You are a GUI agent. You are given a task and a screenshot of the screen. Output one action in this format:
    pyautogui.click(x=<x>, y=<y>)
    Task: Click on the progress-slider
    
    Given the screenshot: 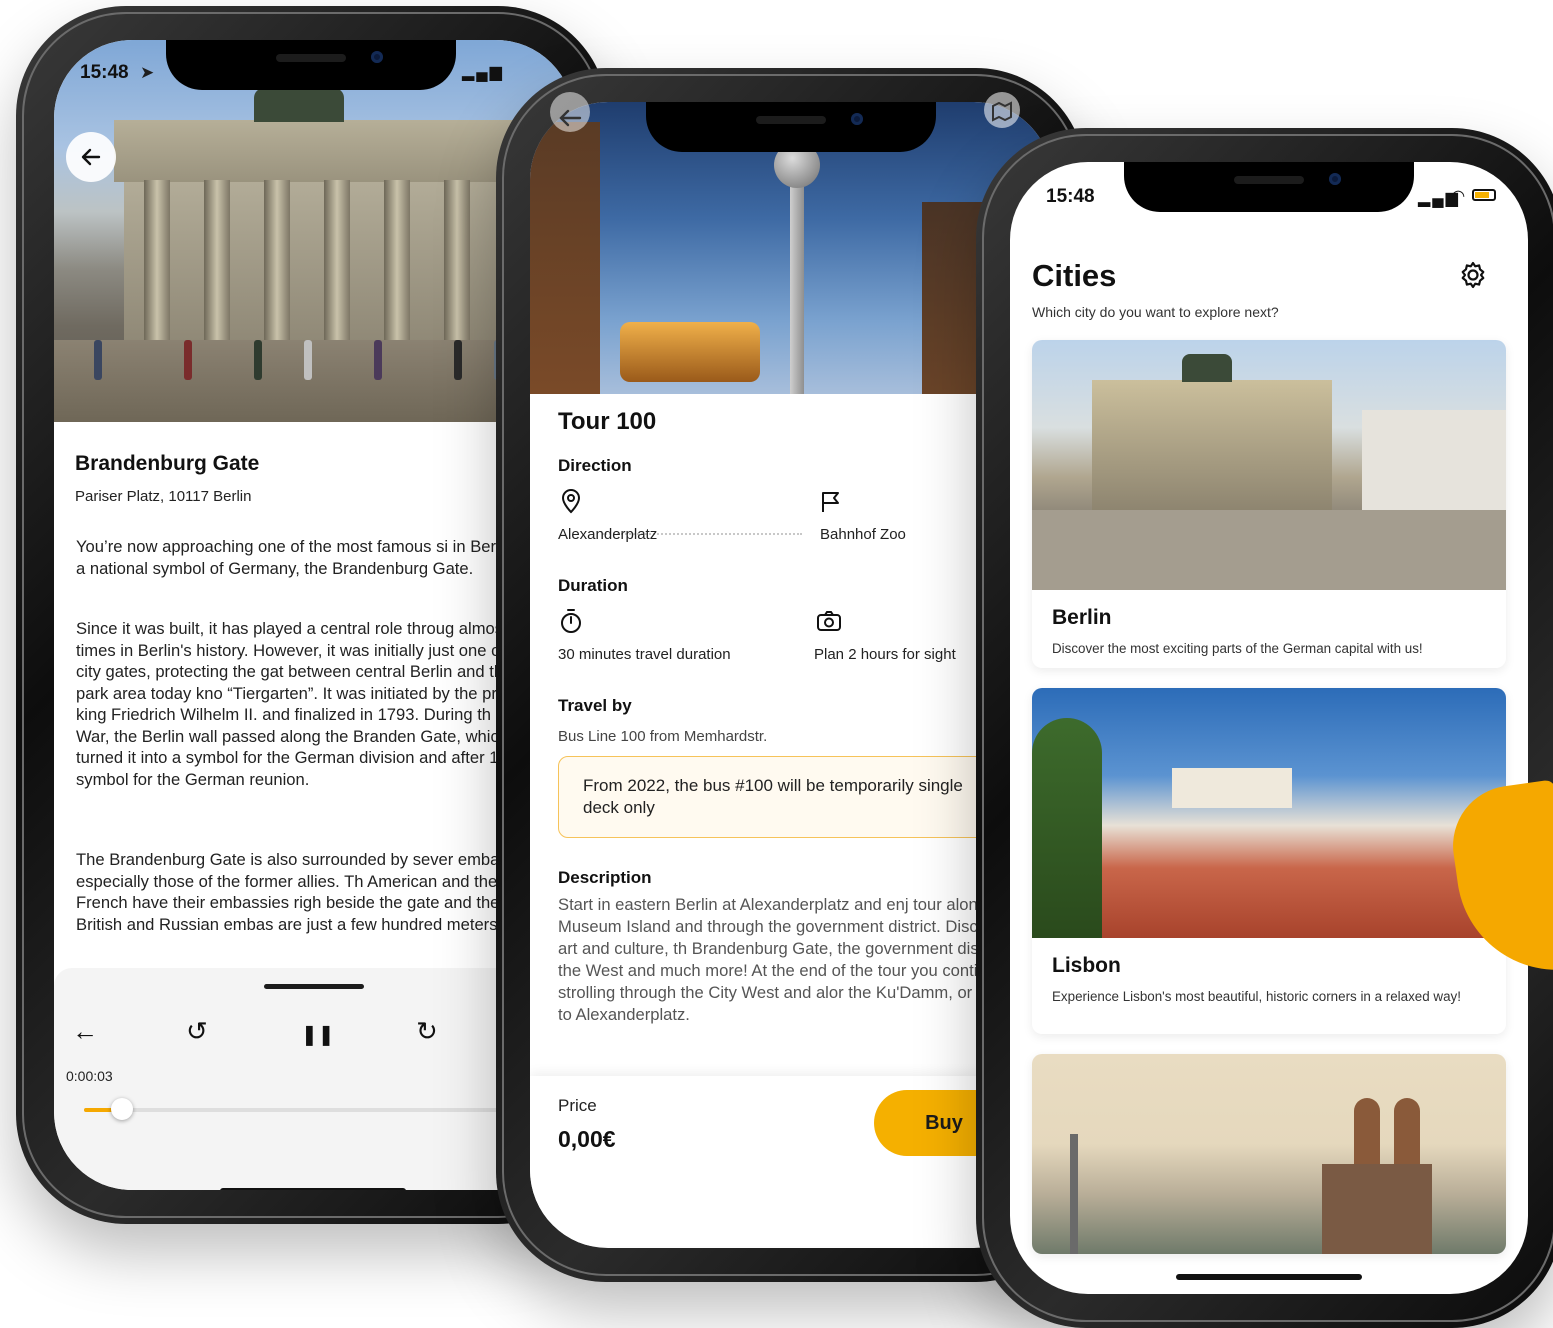 What is the action you would take?
    pyautogui.click(x=319, y=1109)
    